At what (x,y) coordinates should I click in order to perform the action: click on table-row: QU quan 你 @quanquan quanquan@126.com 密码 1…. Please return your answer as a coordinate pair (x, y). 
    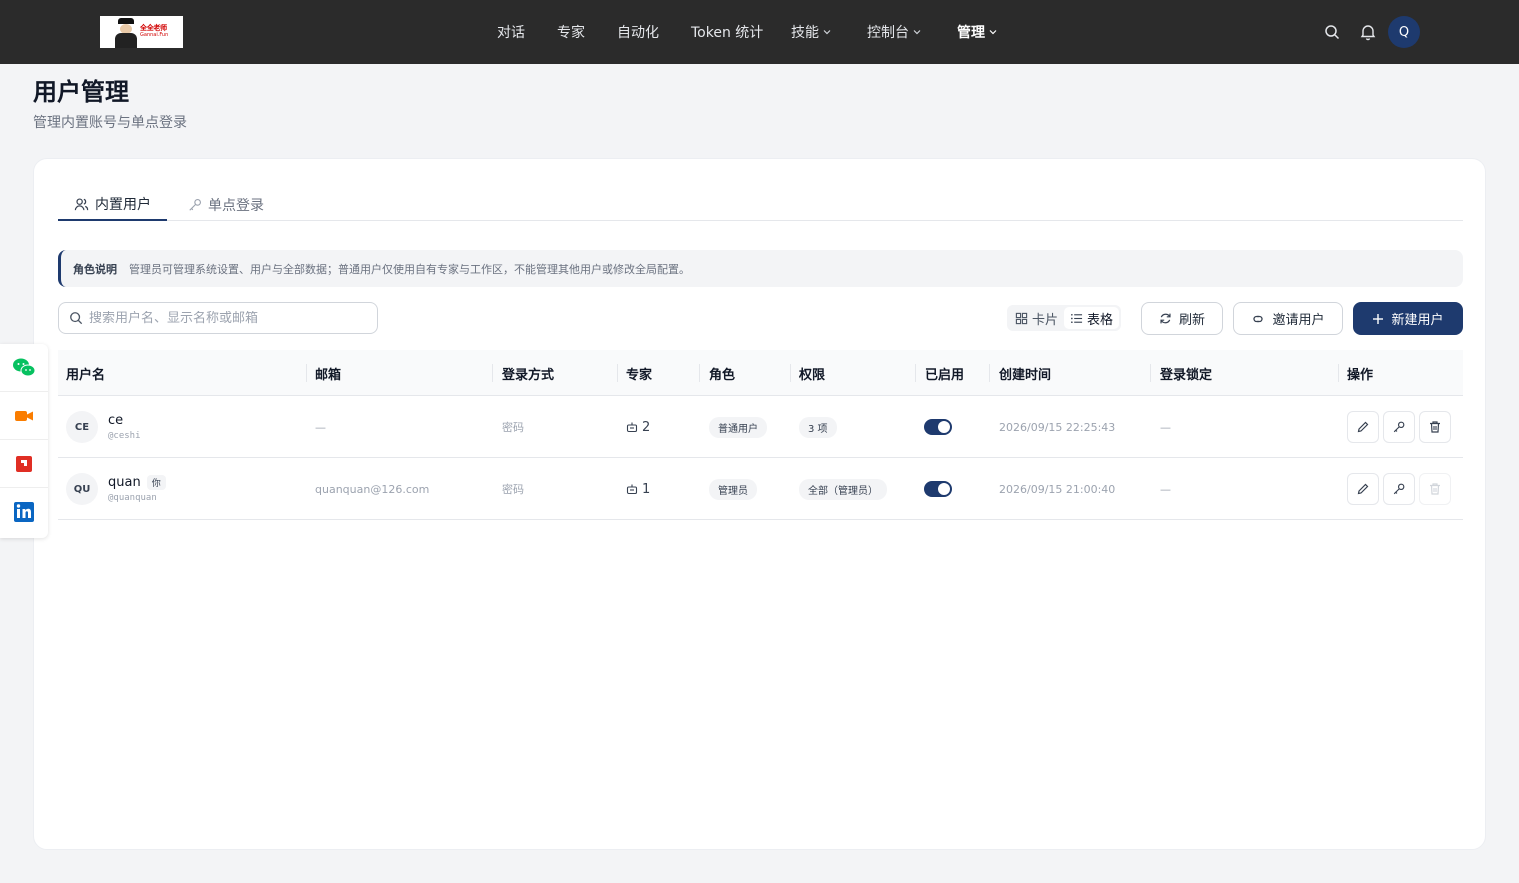
    Looking at the image, I should click on (760, 489).